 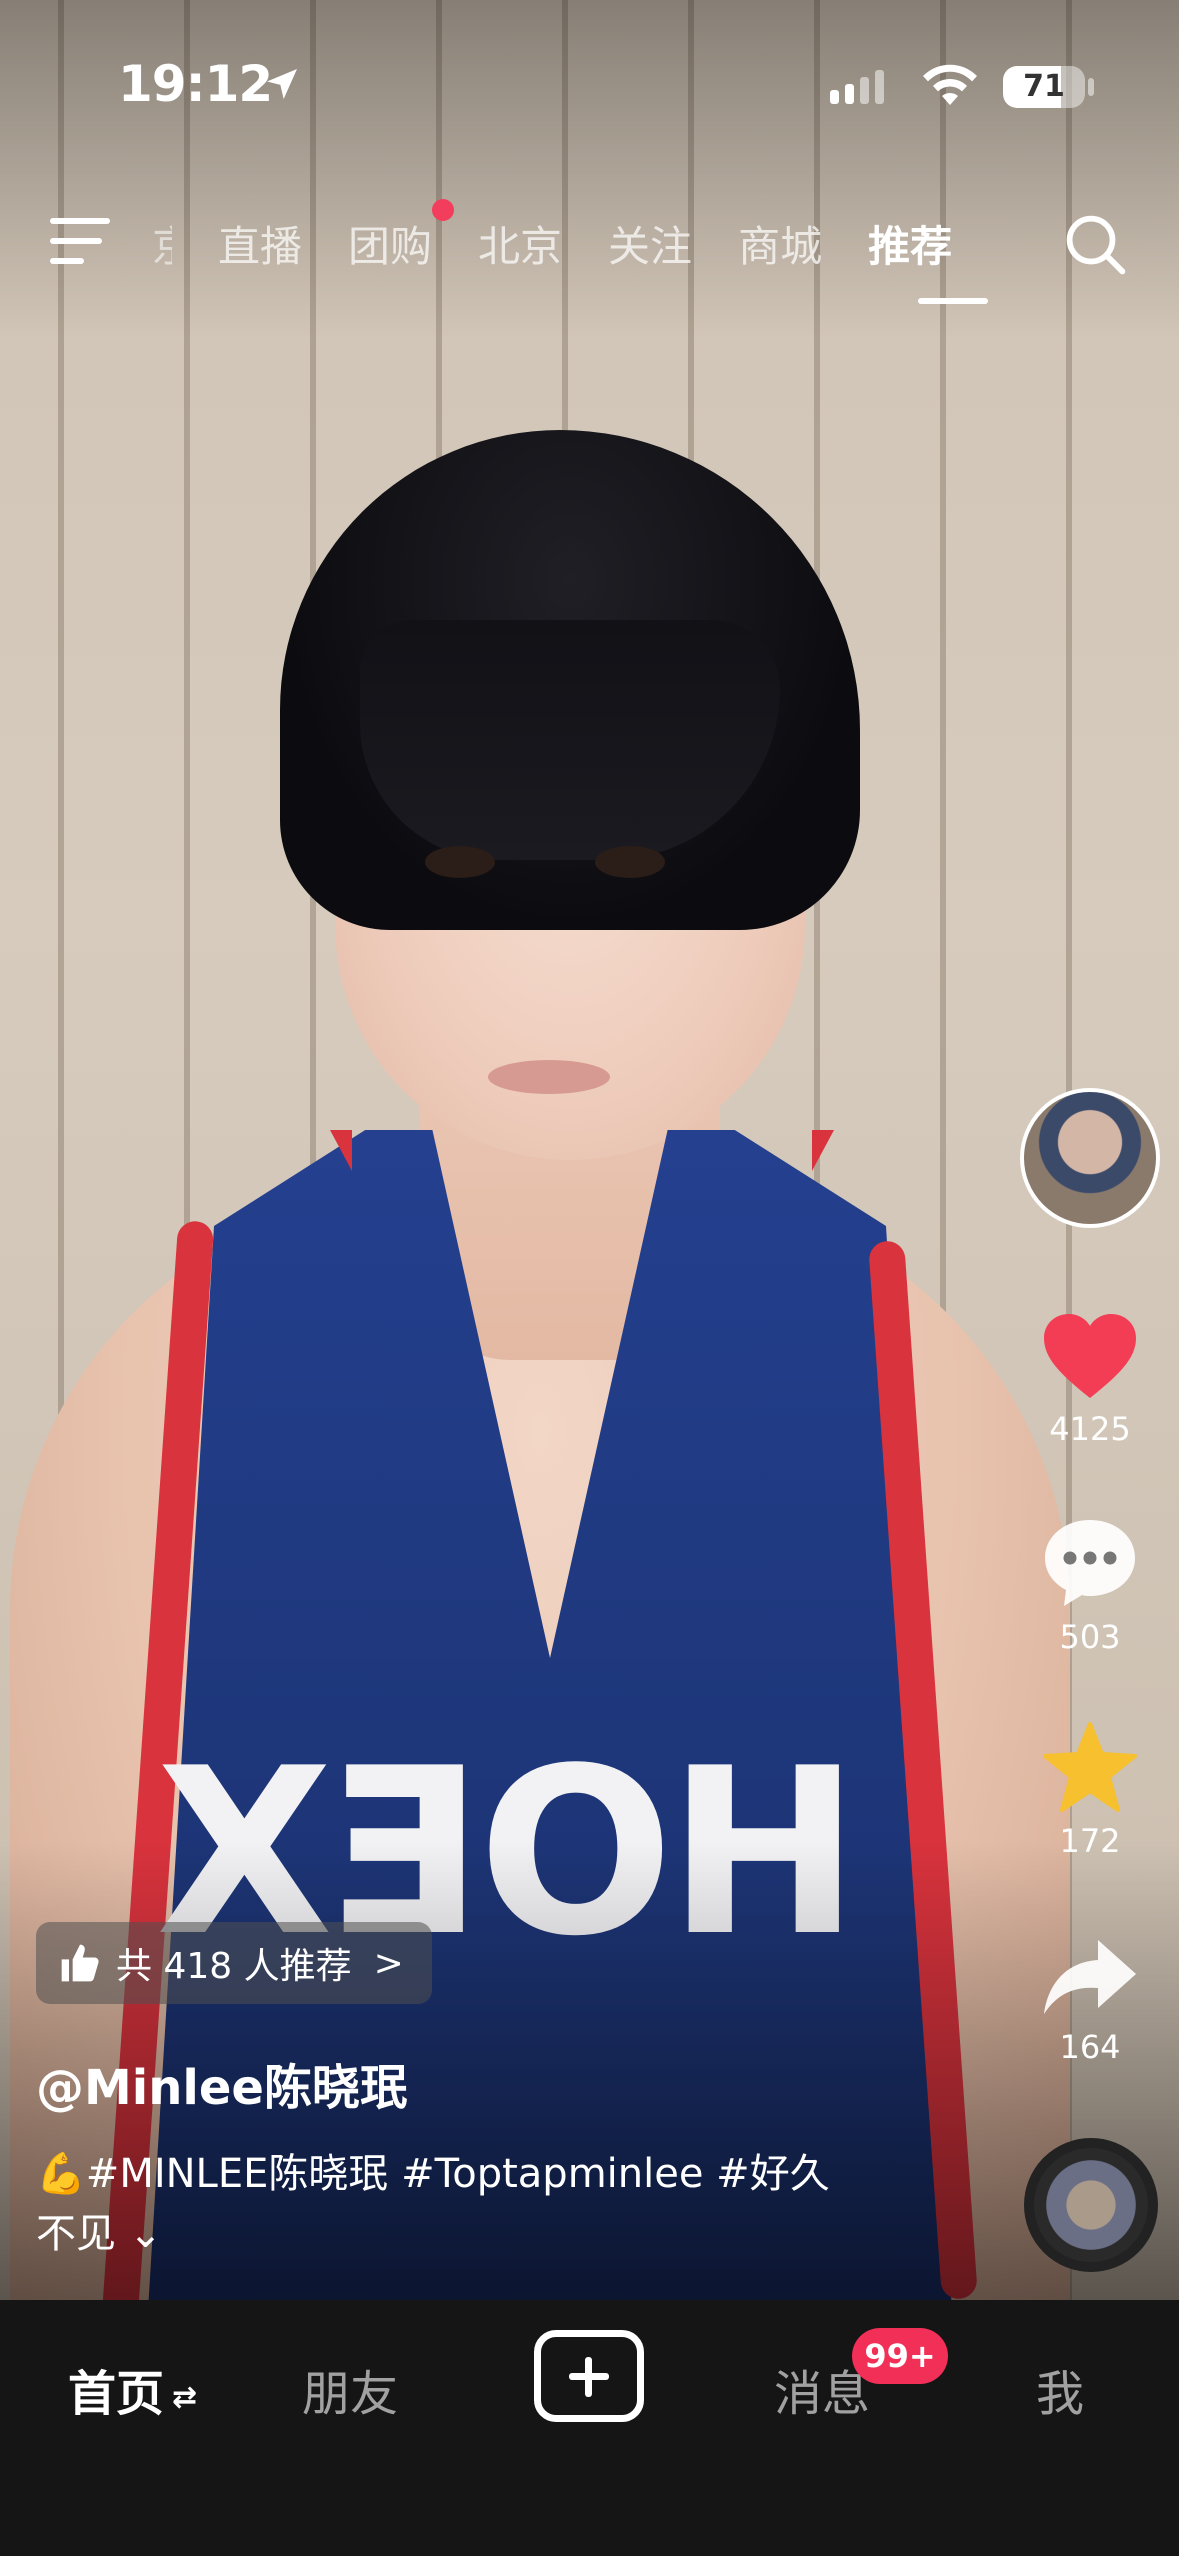 I want to click on author-name: @Minlee陈晓珉, so click(x=222, y=2083).